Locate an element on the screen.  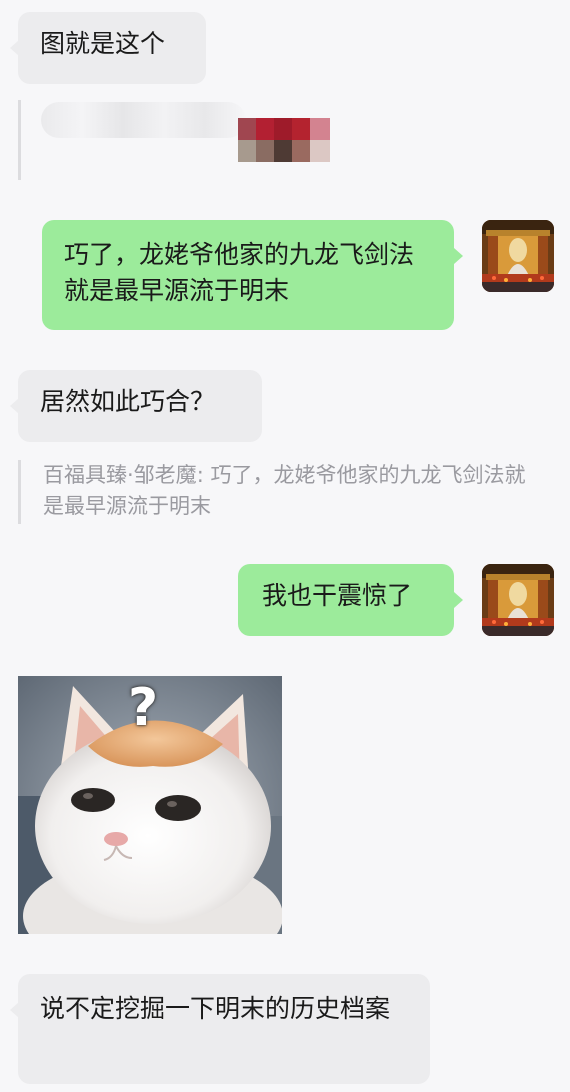
message-text: 居然如此巧合？ is located at coordinates (128, 401).